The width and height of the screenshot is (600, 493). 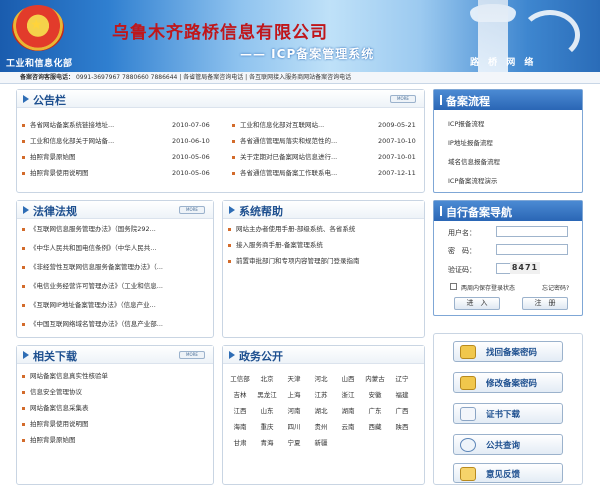 What do you see at coordinates (240, 410) in the screenshot?
I see `gov-region-link: 江西` at bounding box center [240, 410].